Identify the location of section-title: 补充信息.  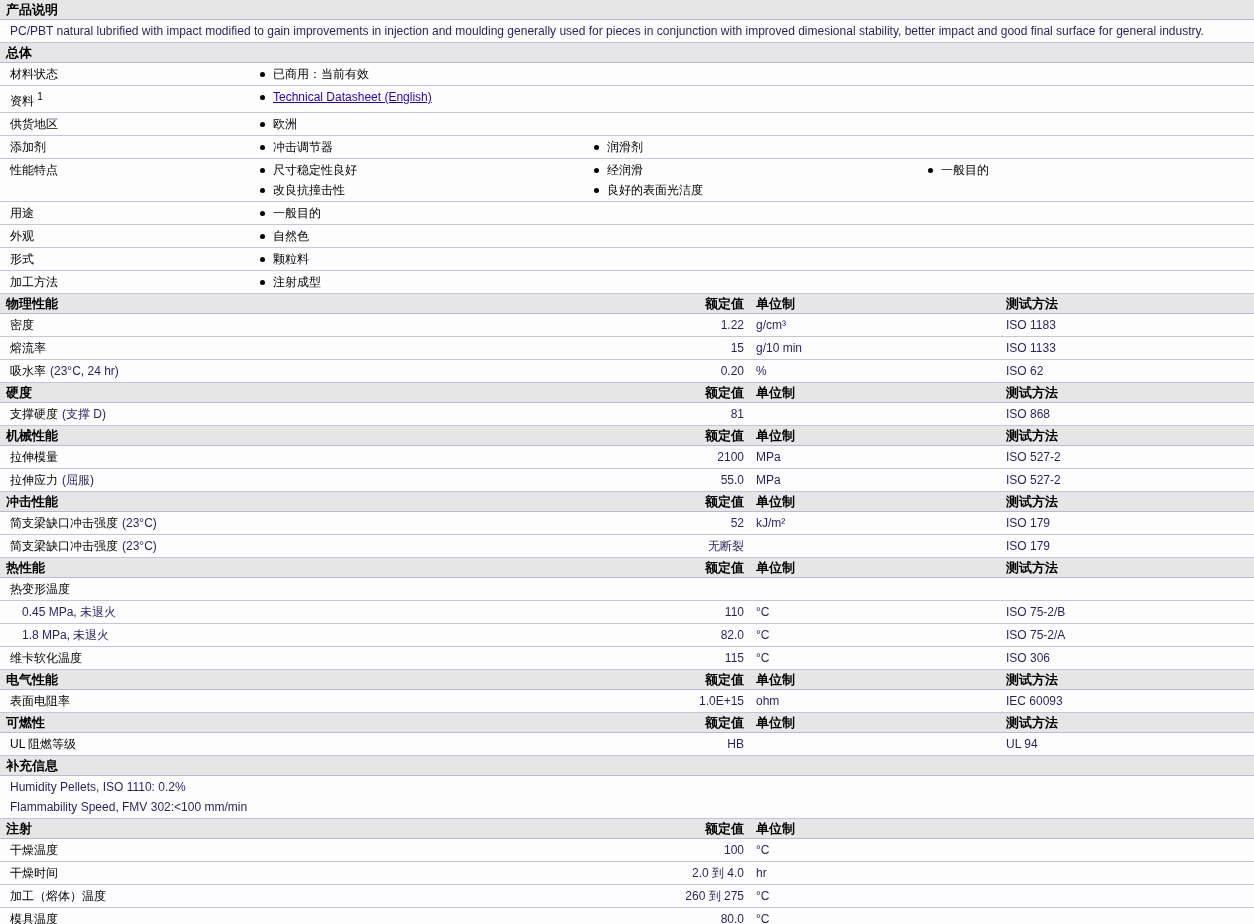
(32, 765).